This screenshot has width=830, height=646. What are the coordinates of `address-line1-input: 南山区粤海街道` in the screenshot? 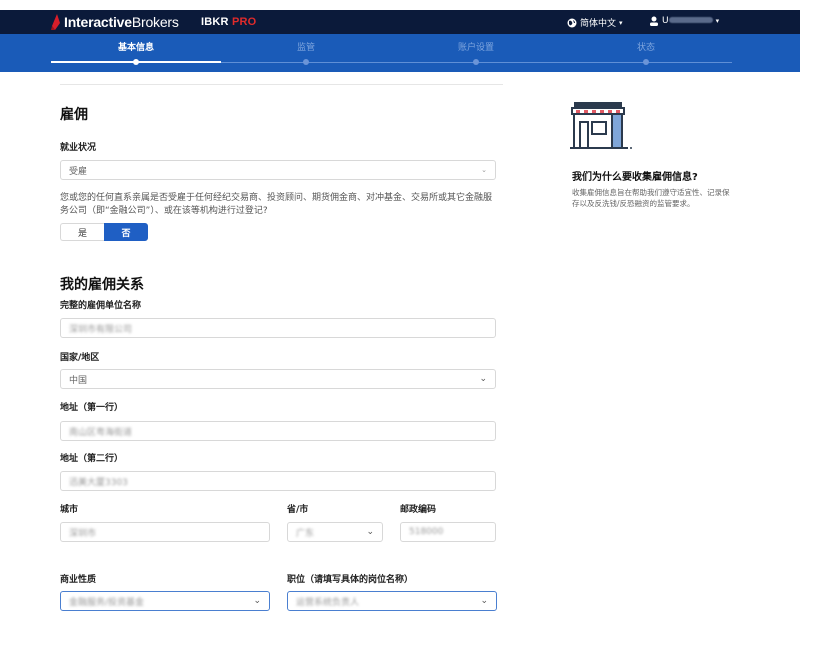 It's located at (278, 431).